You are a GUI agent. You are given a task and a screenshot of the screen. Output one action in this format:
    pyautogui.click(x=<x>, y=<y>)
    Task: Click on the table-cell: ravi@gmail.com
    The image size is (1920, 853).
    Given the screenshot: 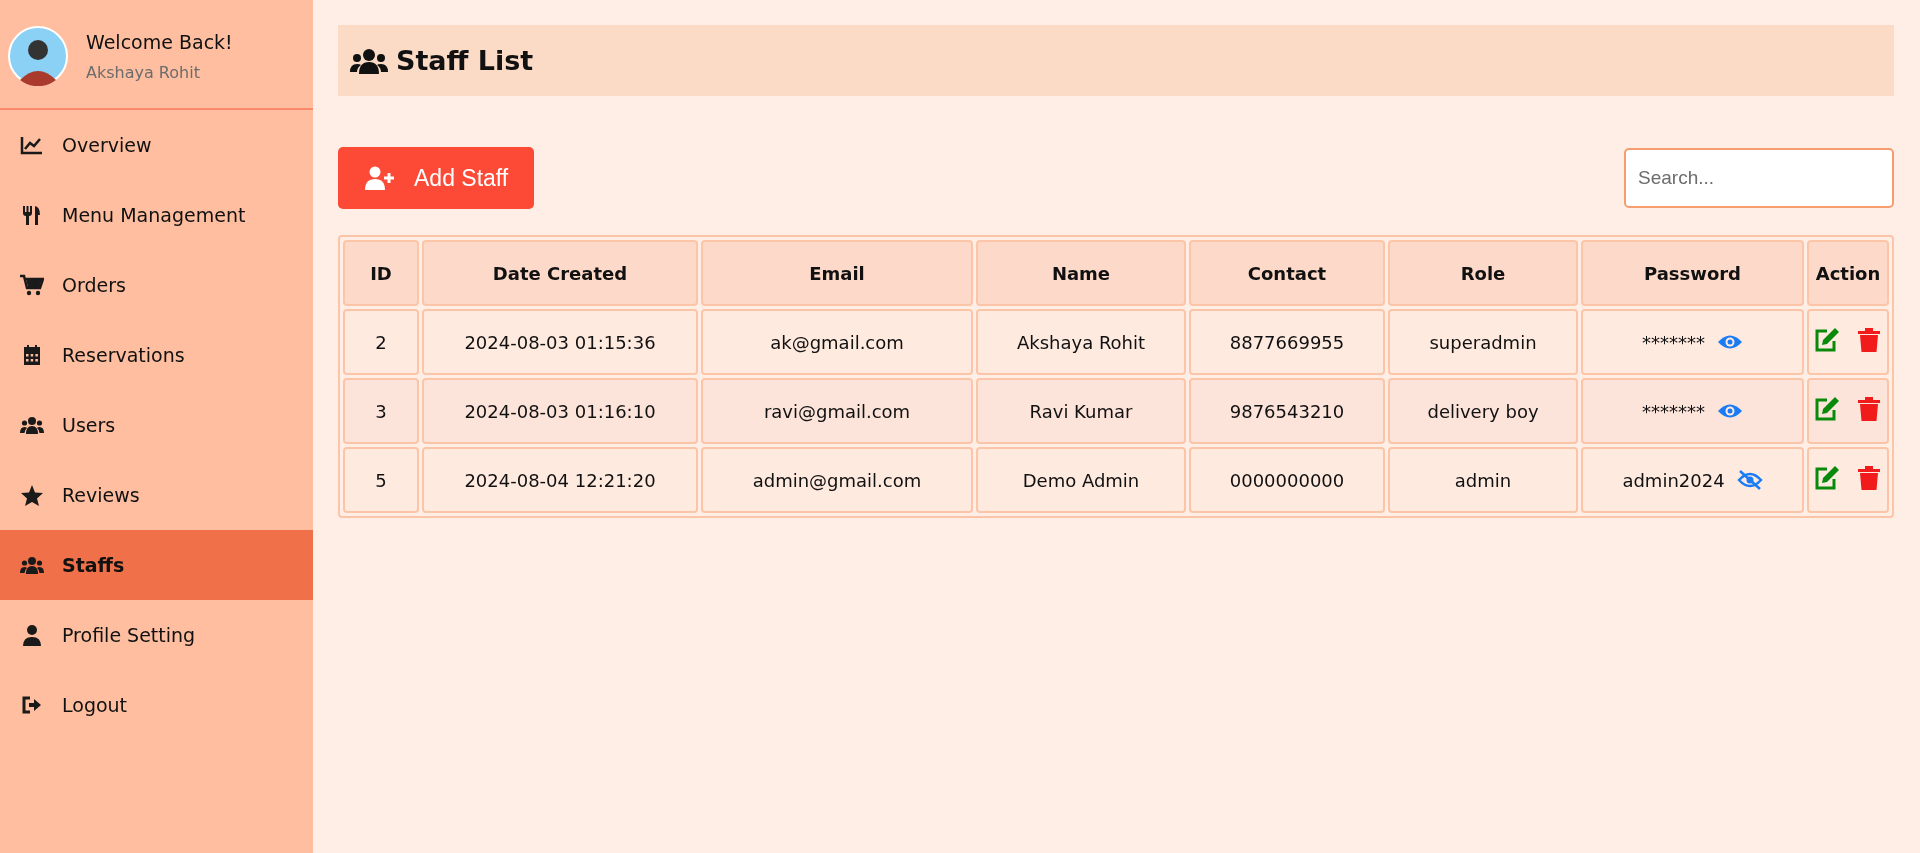 What is the action you would take?
    pyautogui.click(x=837, y=411)
    